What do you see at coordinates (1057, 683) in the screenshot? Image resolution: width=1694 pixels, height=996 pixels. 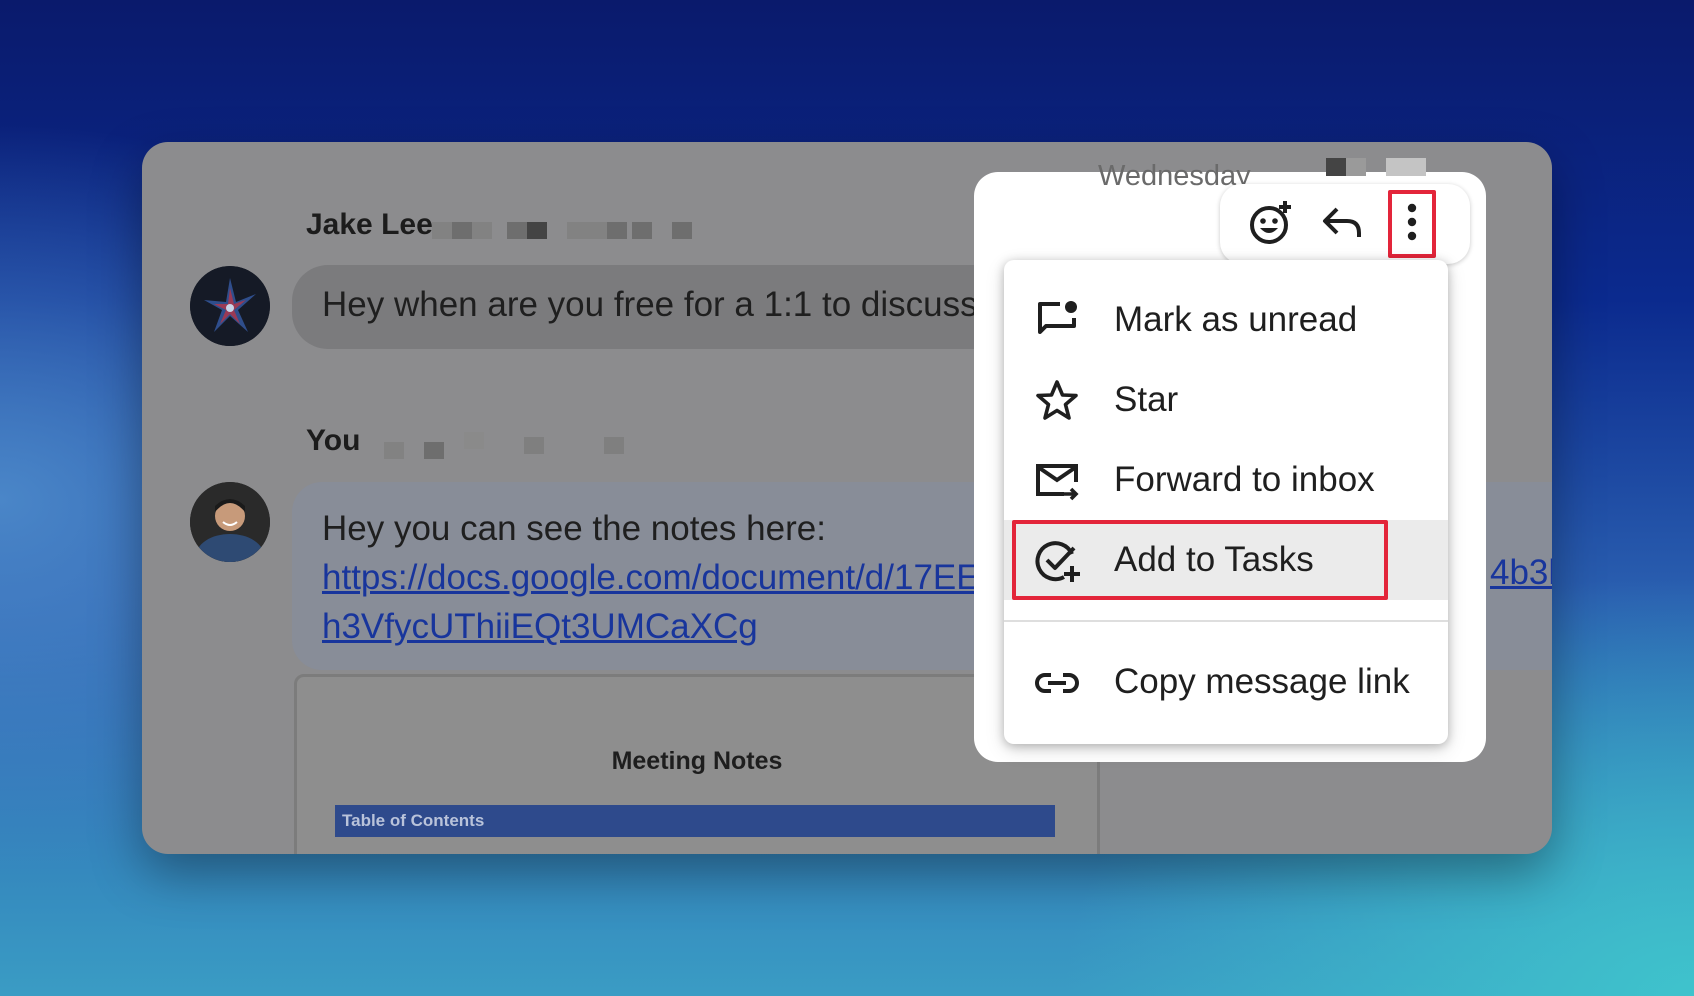 I see `link-icon` at bounding box center [1057, 683].